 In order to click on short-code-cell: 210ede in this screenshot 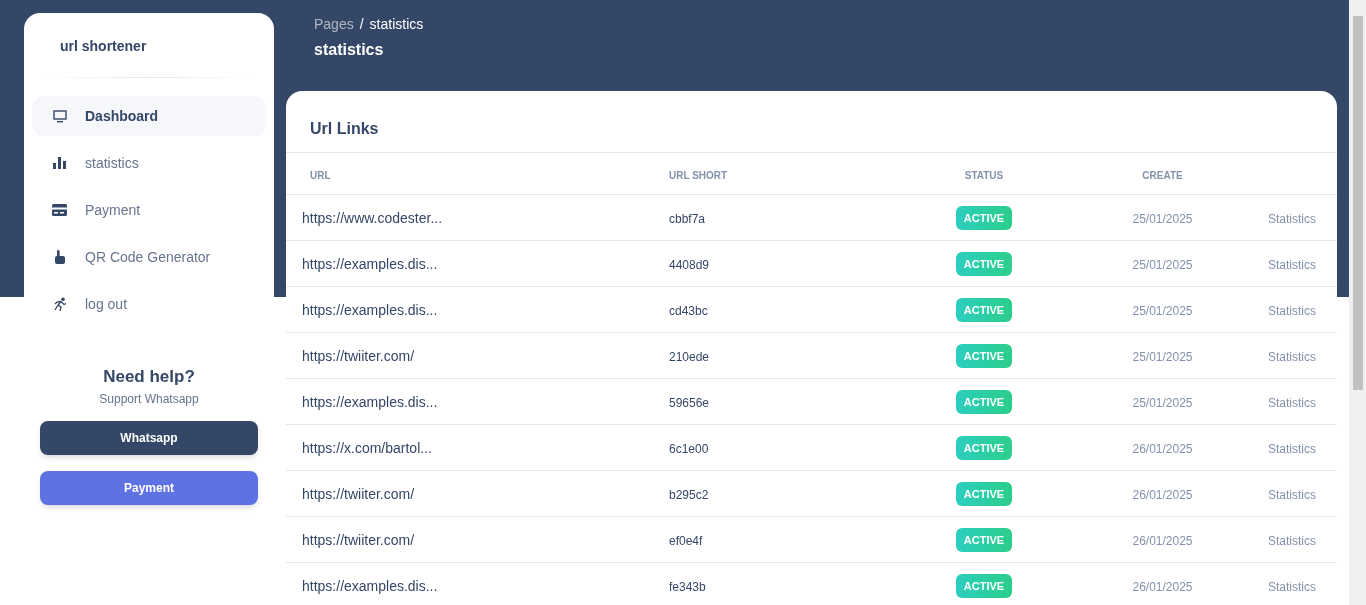, I will do `click(689, 356)`.